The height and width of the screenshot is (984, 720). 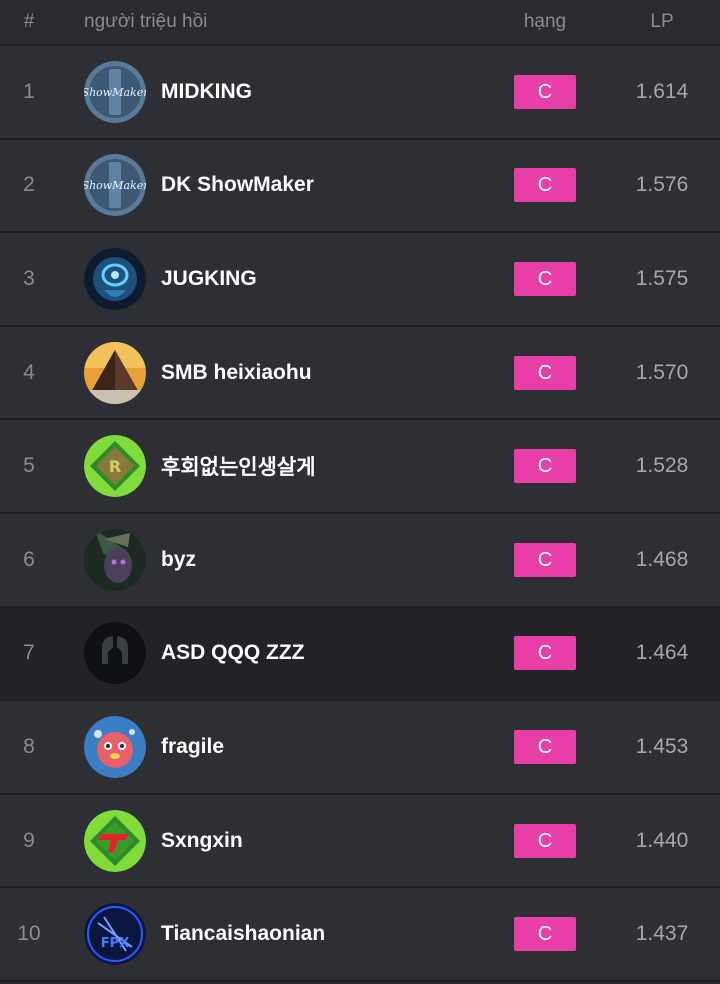 I want to click on lp-value: 1.437, so click(x=662, y=934).